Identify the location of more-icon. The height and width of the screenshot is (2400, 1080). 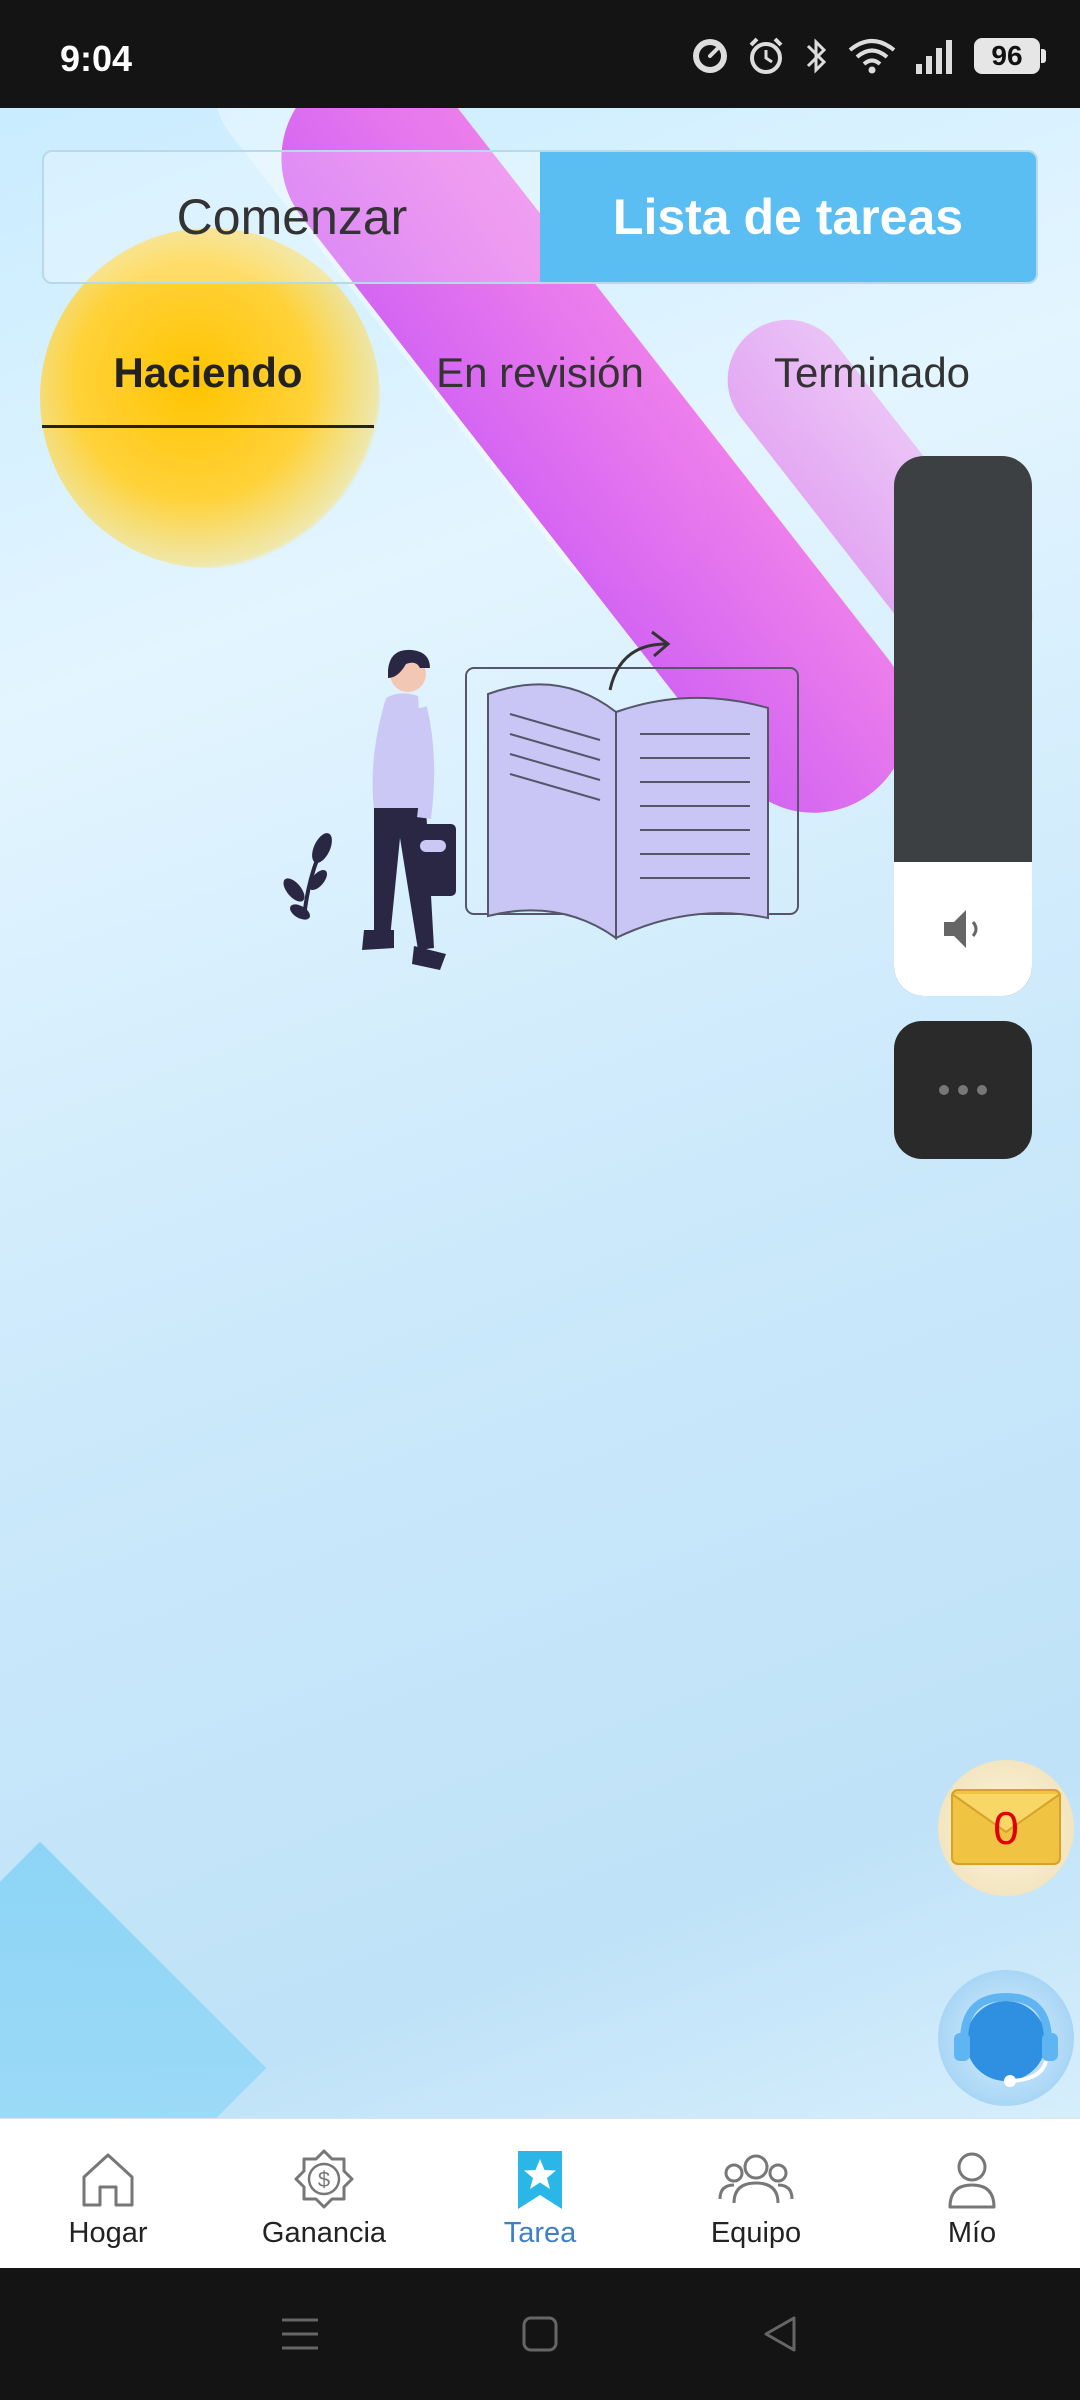
(963, 1090).